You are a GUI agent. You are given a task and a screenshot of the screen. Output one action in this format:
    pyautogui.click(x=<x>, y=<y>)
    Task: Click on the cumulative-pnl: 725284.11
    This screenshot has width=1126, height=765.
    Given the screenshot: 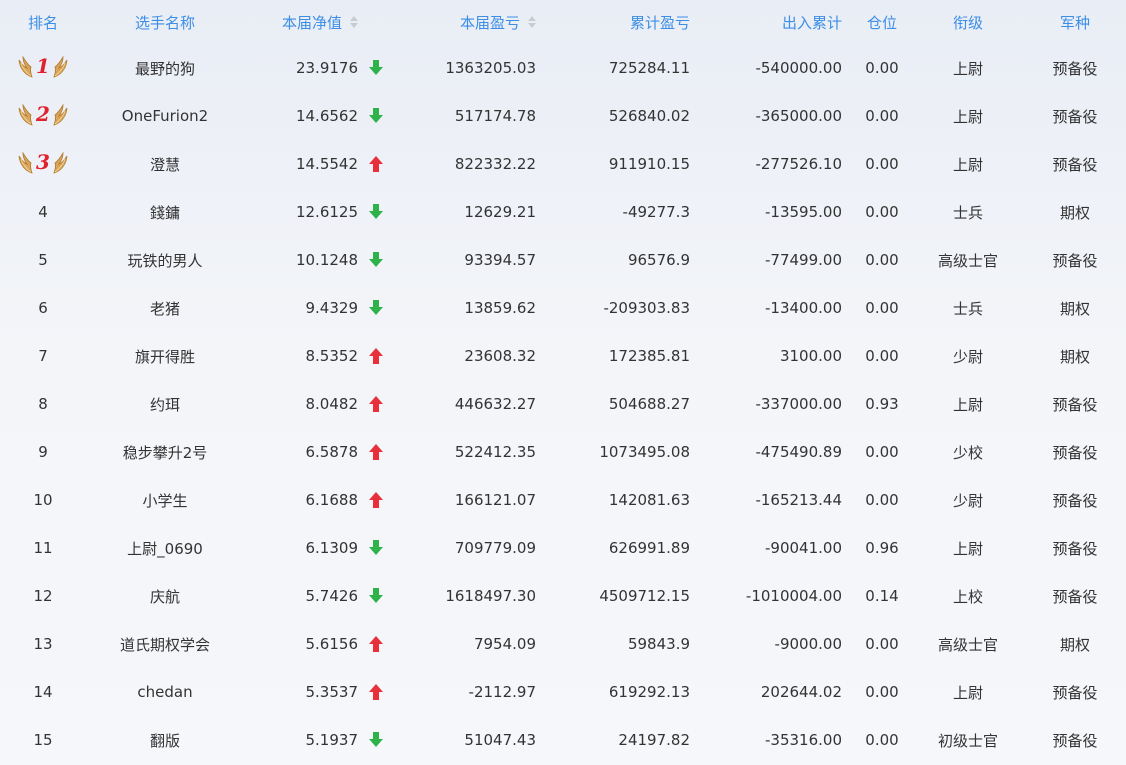 What is the action you would take?
    pyautogui.click(x=649, y=68)
    